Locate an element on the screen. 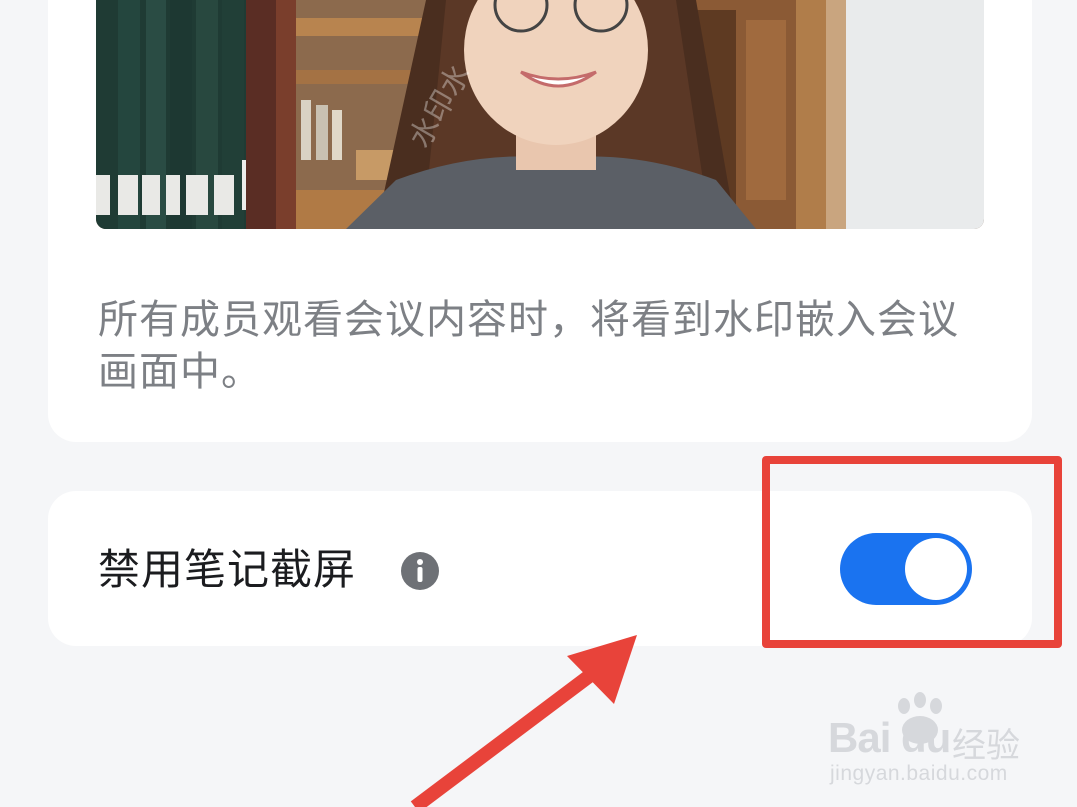 This screenshot has width=1077, height=807. watermark-url: jingyan.baidu.com is located at coordinates (919, 773).